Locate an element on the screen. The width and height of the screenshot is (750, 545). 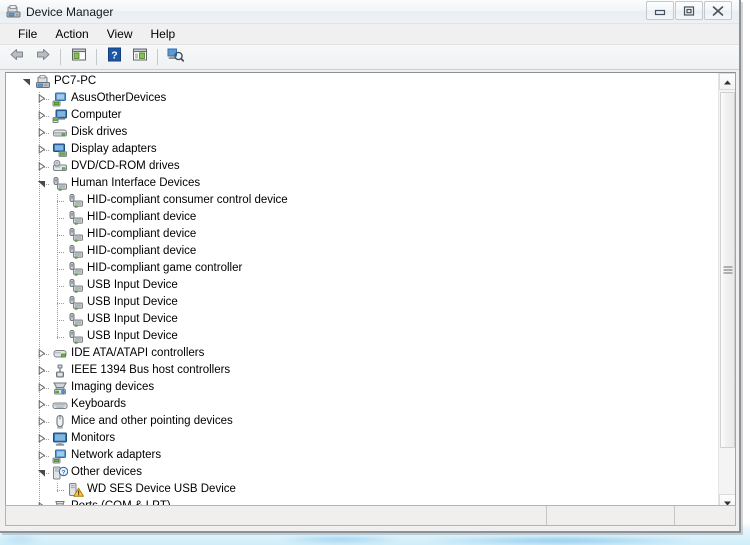
computer-root-icon is located at coordinates (43, 82).